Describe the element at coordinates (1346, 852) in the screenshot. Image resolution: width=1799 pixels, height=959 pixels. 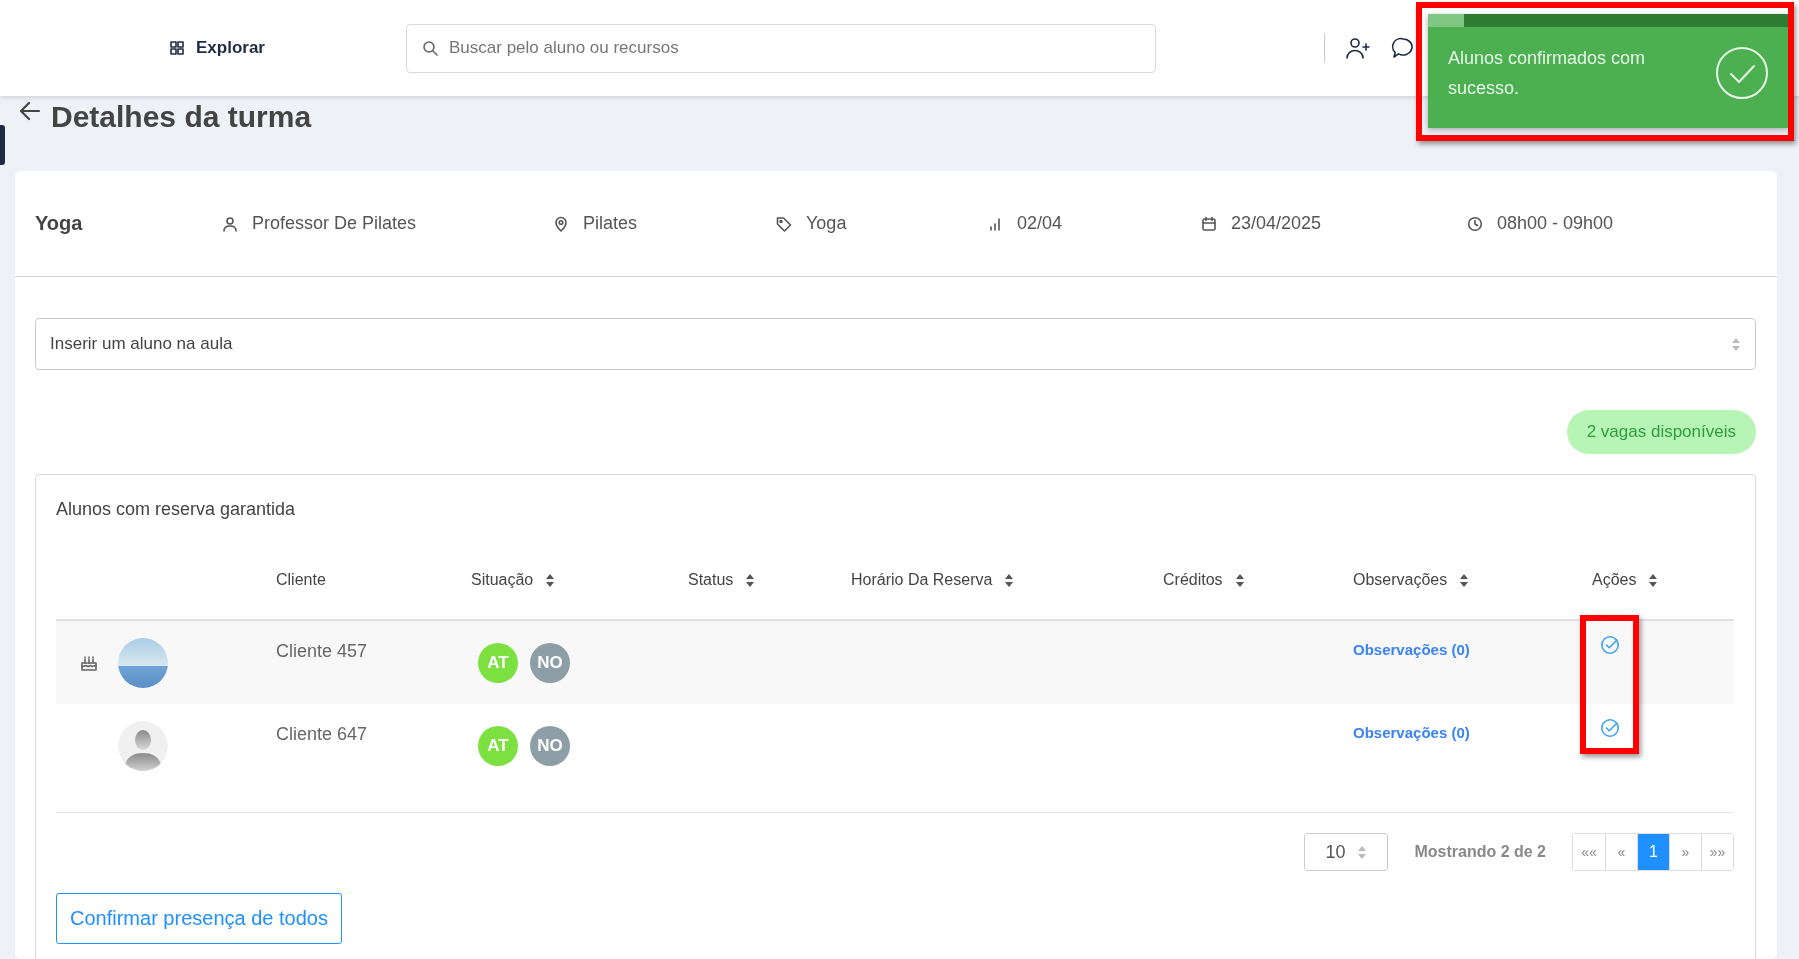
I see `page-size-select: 10` at that location.